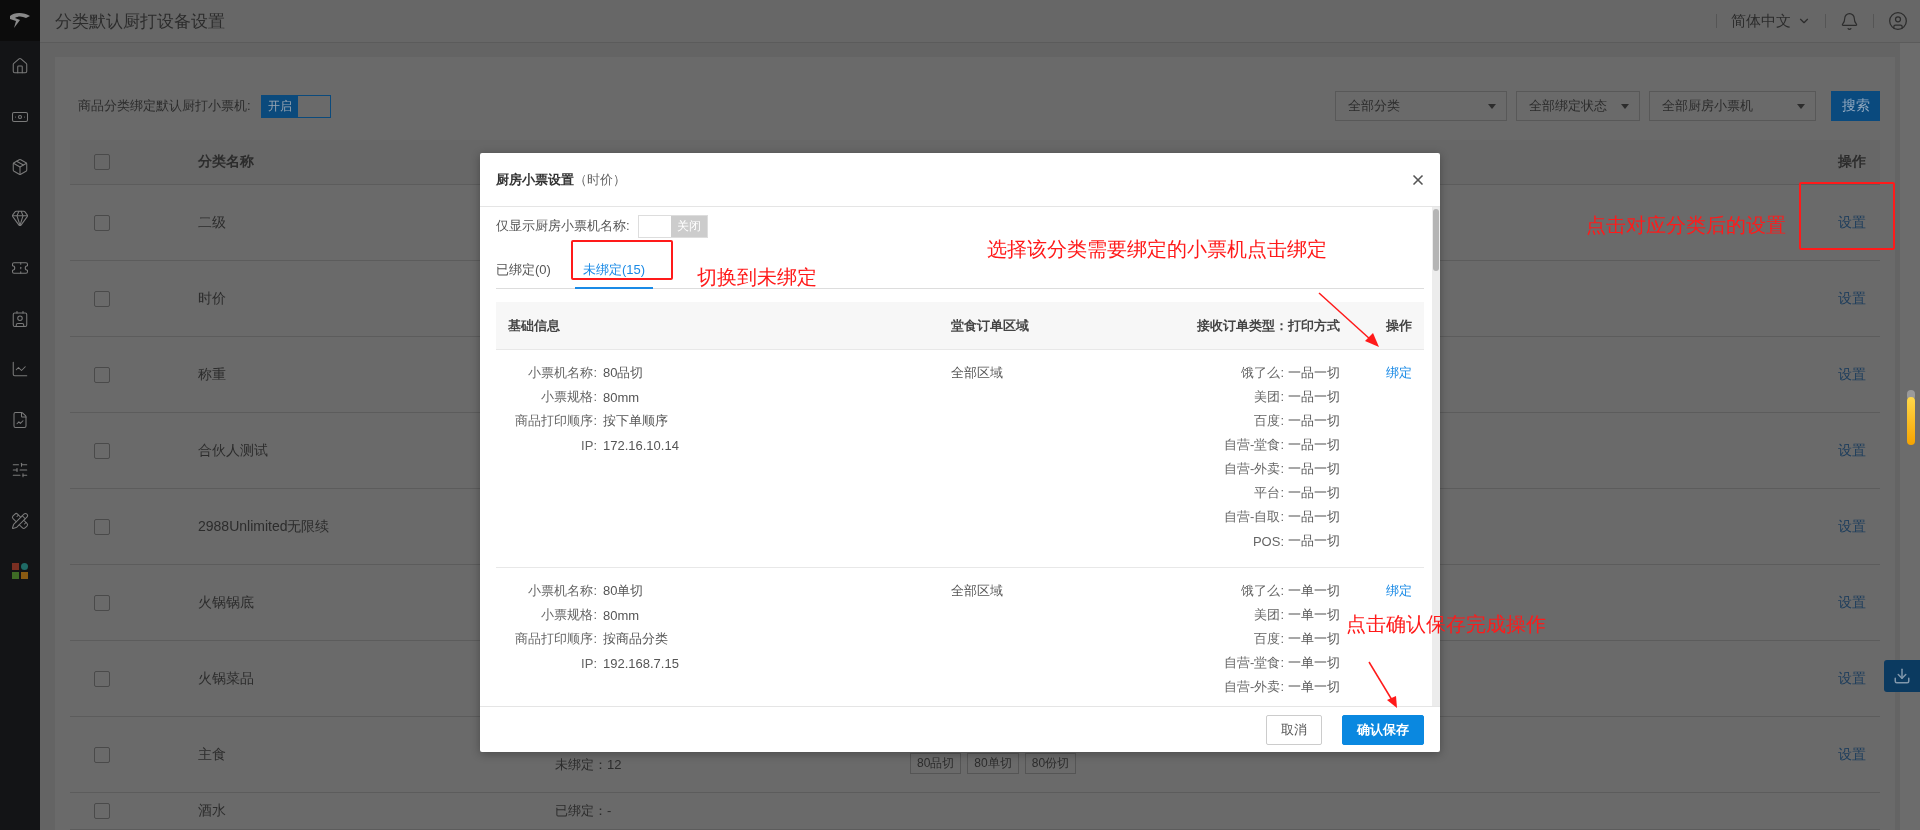 This screenshot has width=1920, height=830. Describe the element at coordinates (990, 325) in the screenshot. I see `column-header: 堂食订单区域` at that location.